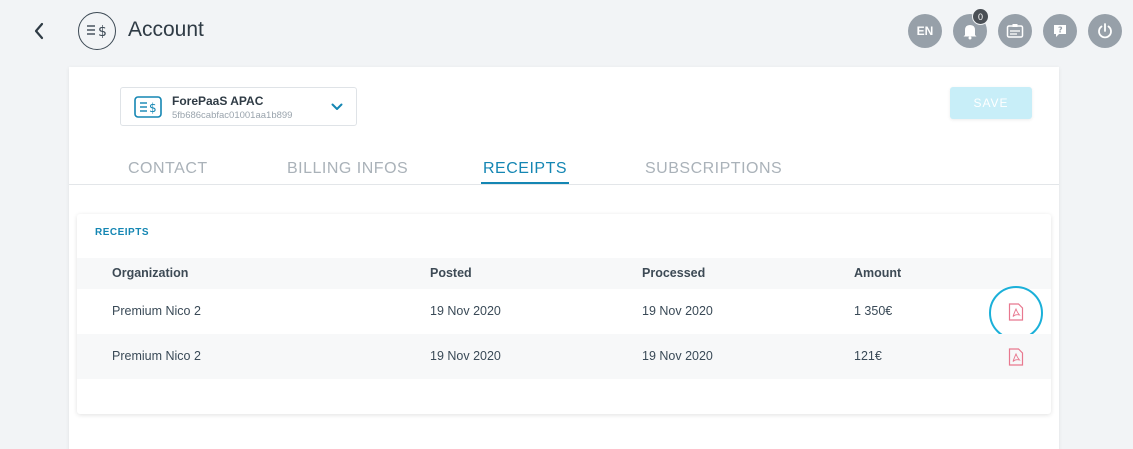 The height and width of the screenshot is (449, 1133). What do you see at coordinates (868, 356) in the screenshot?
I see `cell-amount: 121€` at bounding box center [868, 356].